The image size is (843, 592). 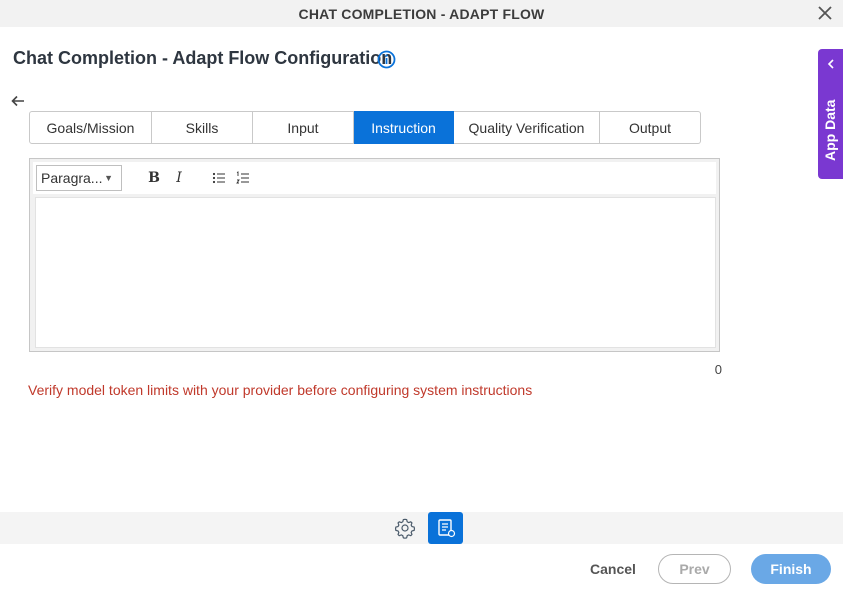 I want to click on window-title: CHAT COMPLETION - ADAPT FLOW, so click(x=421, y=14).